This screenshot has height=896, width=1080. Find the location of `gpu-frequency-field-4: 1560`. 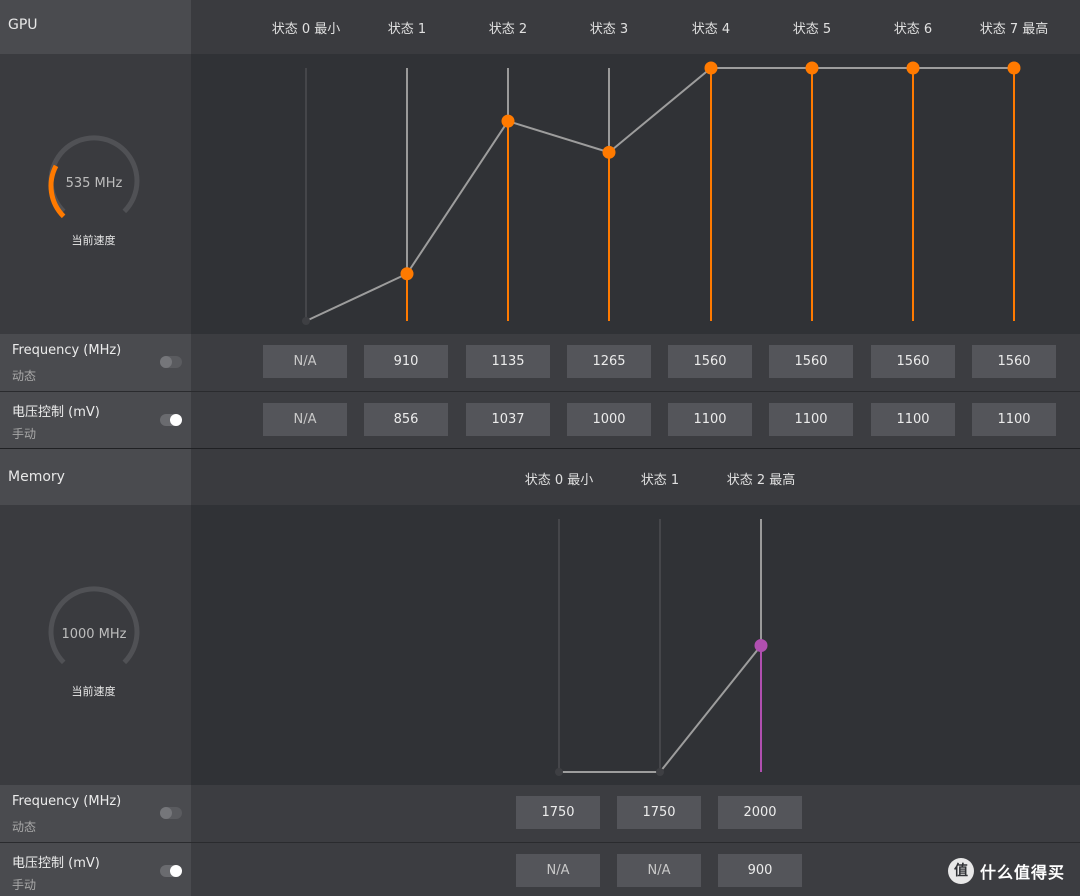

gpu-frequency-field-4: 1560 is located at coordinates (710, 361).